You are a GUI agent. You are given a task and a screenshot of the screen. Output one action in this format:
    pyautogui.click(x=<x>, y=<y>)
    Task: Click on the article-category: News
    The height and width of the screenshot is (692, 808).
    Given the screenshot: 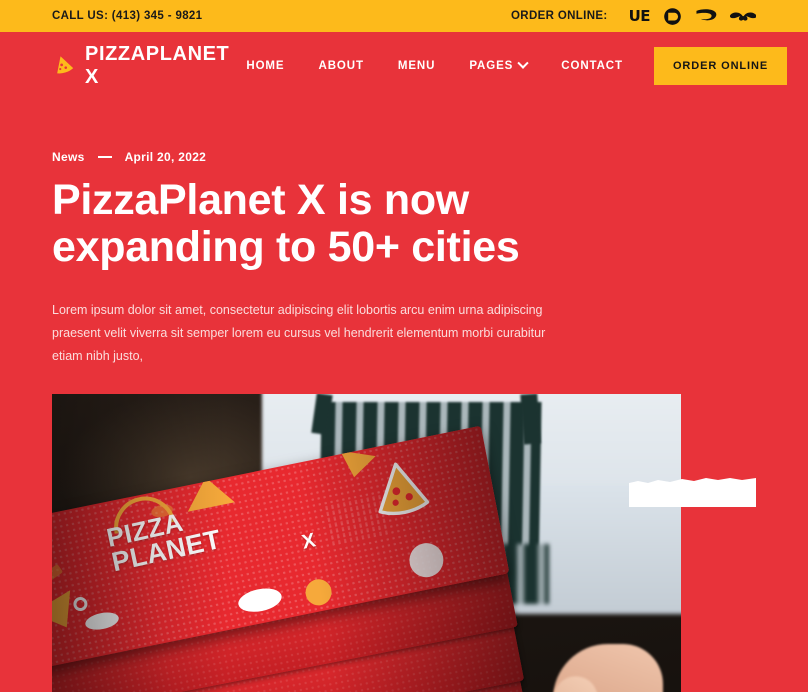 What is the action you would take?
    pyautogui.click(x=68, y=157)
    